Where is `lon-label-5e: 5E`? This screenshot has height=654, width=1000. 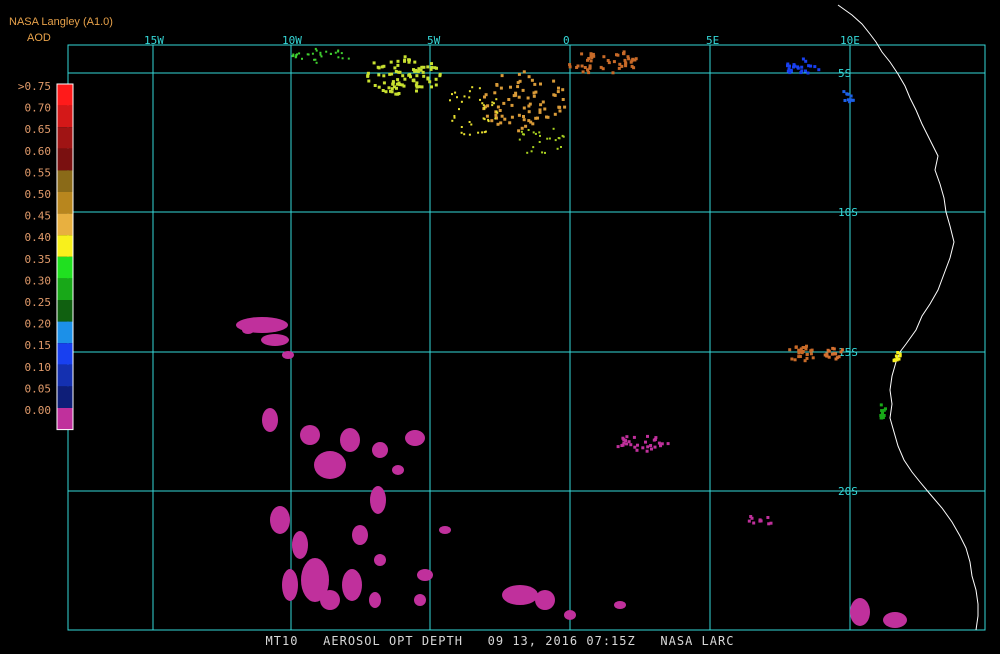 lon-label-5e: 5E is located at coordinates (712, 40).